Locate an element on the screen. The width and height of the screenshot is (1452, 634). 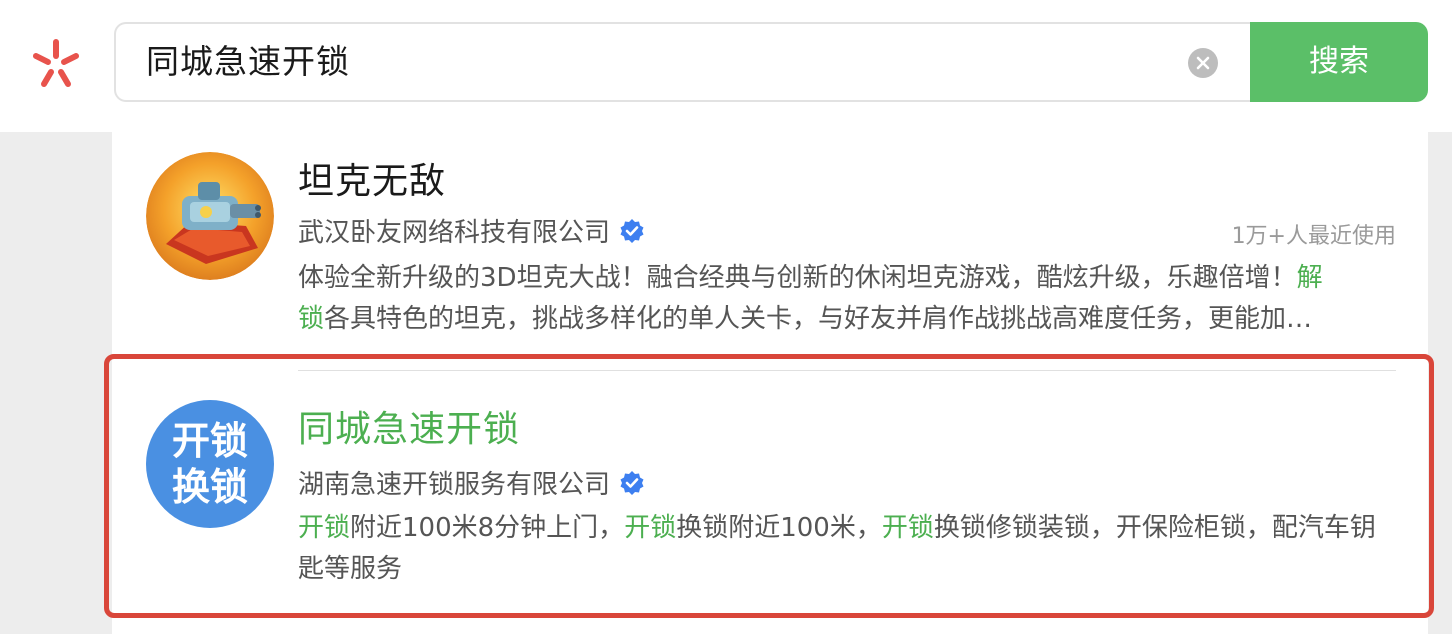
desc-text: 体验全新升级的3D坦克大战！融合经典与创新的休闲坦克游戏，酷炫升级，乐趣倍增！ is located at coordinates (797, 278).